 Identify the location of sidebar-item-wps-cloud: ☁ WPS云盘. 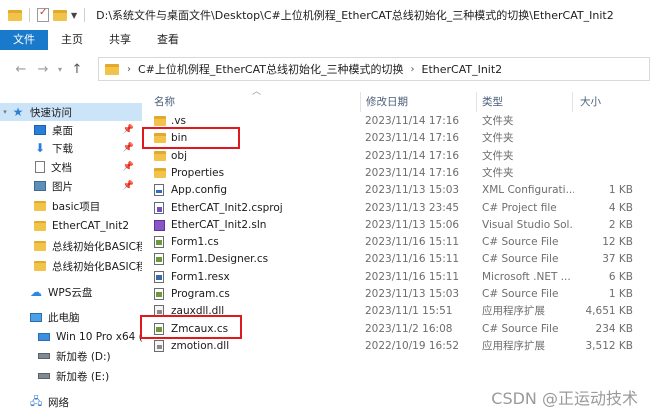
(71, 292).